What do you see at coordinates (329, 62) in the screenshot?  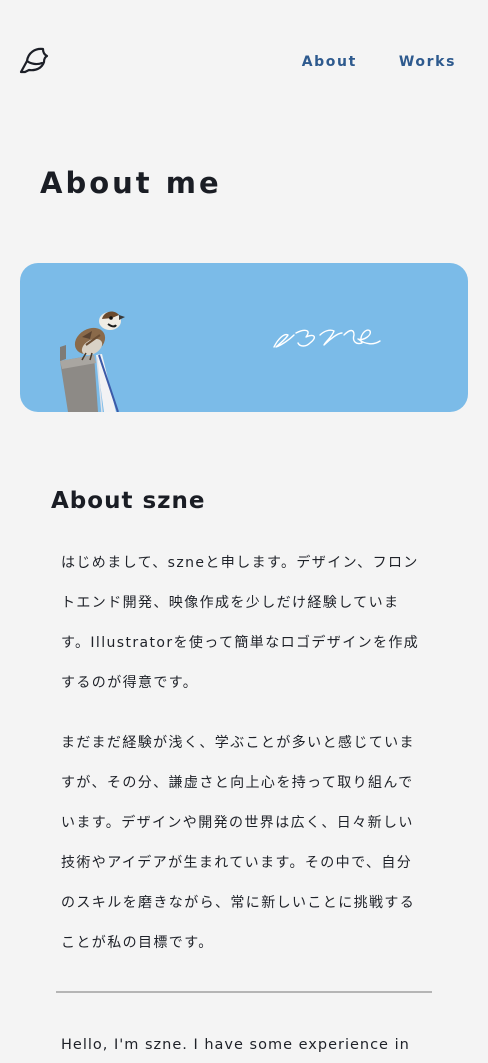 I see `nav-link-about: About` at bounding box center [329, 62].